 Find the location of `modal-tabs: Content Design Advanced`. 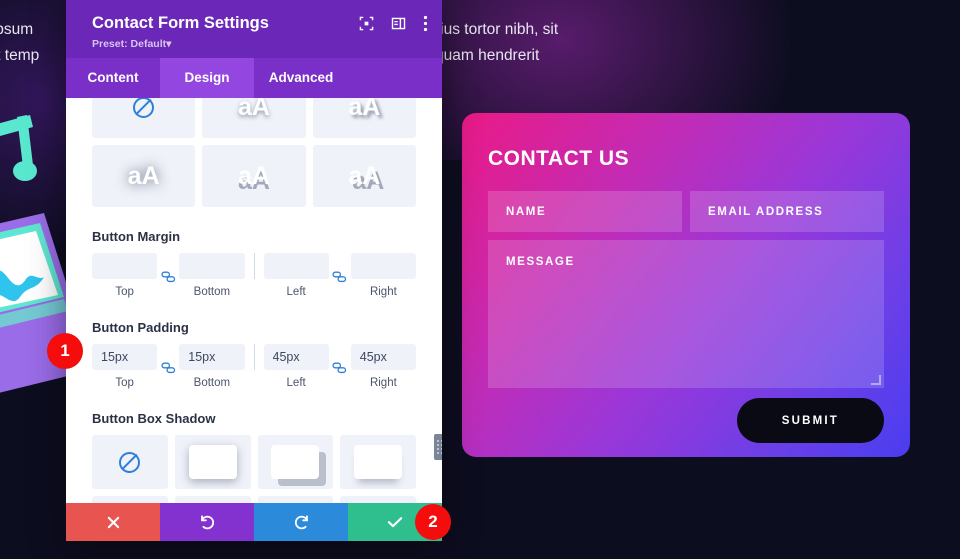

modal-tabs: Content Design Advanced is located at coordinates (254, 78).